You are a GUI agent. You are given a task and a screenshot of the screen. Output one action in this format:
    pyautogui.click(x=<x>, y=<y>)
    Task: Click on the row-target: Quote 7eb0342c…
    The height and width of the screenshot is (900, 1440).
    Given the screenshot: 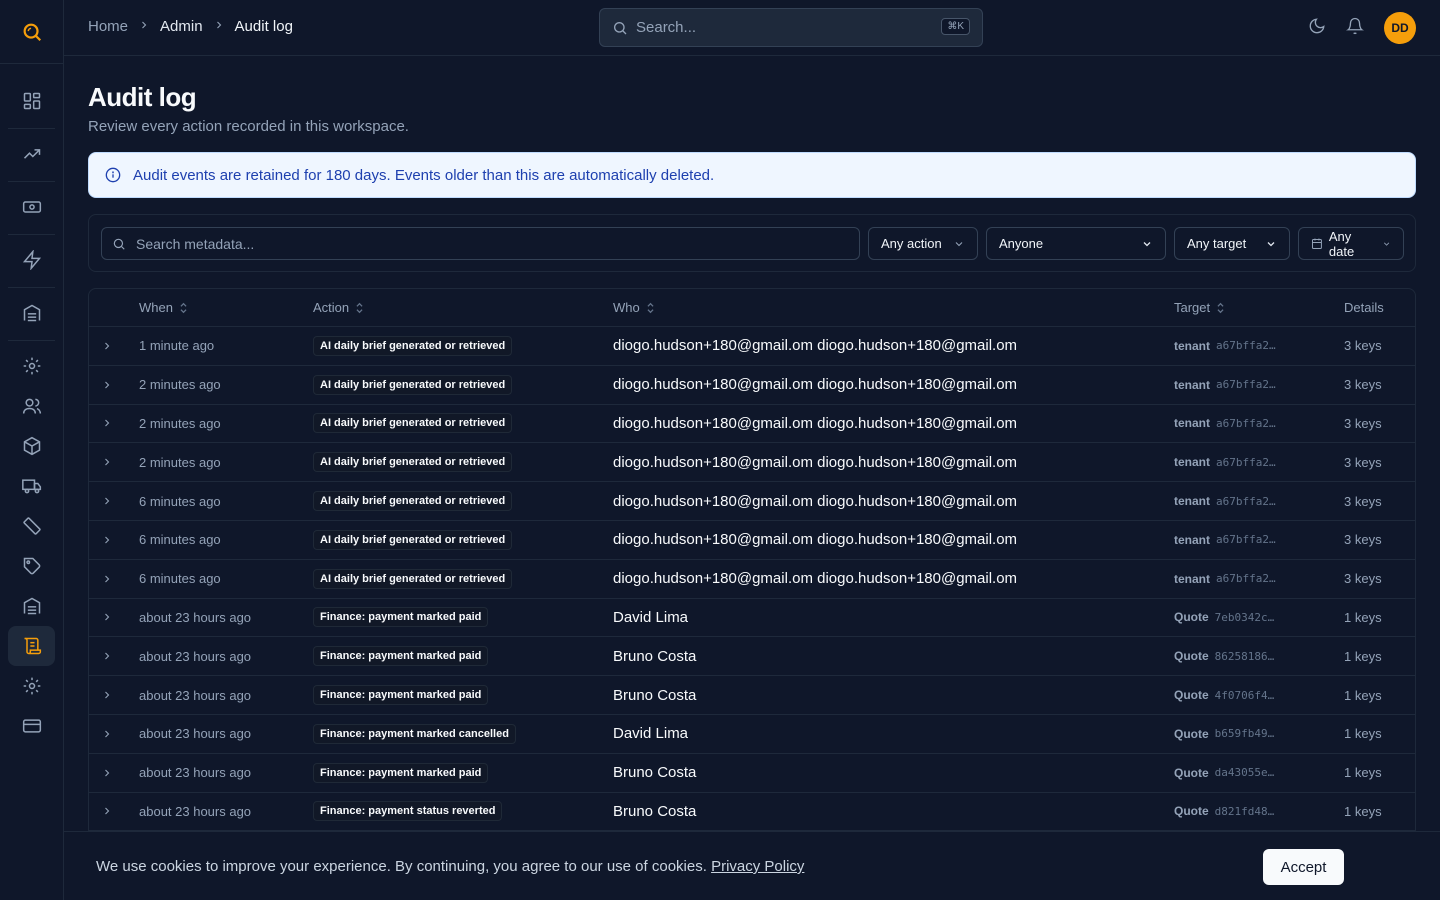 What is the action you would take?
    pyautogui.click(x=1224, y=618)
    